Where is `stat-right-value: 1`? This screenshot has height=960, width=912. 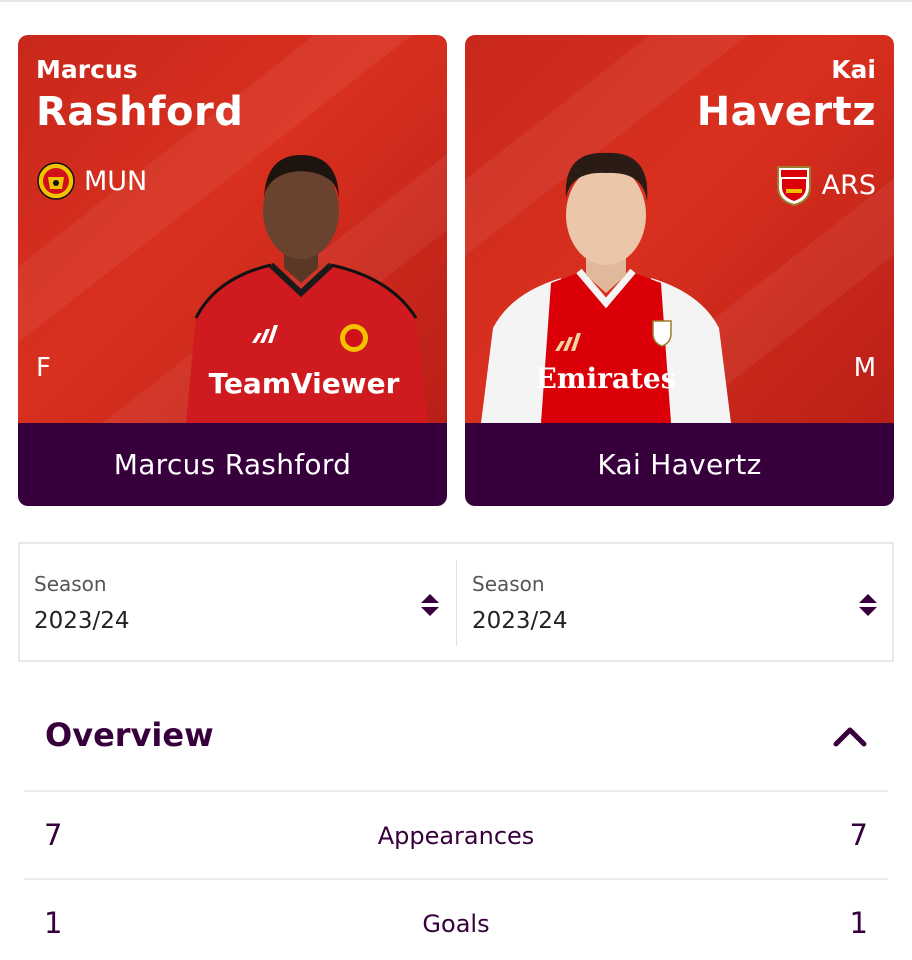 stat-right-value: 1 is located at coordinates (858, 923).